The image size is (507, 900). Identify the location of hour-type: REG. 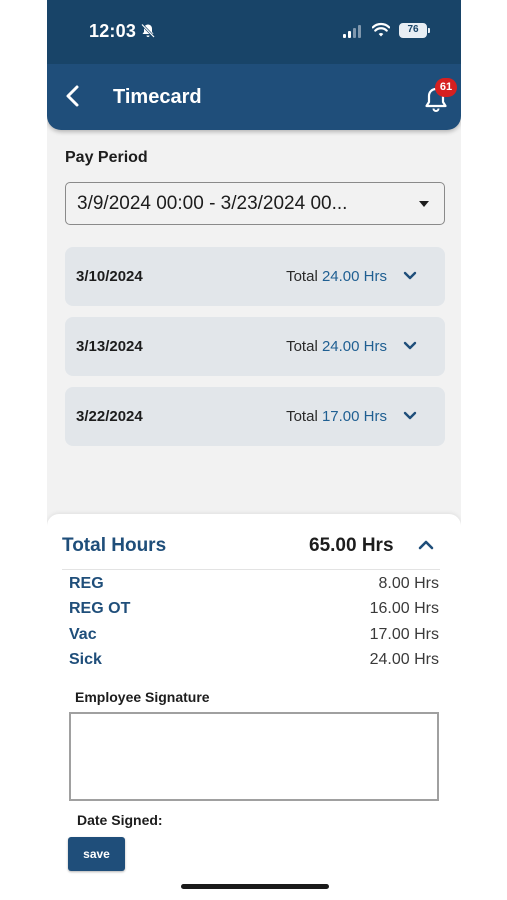
(86, 583).